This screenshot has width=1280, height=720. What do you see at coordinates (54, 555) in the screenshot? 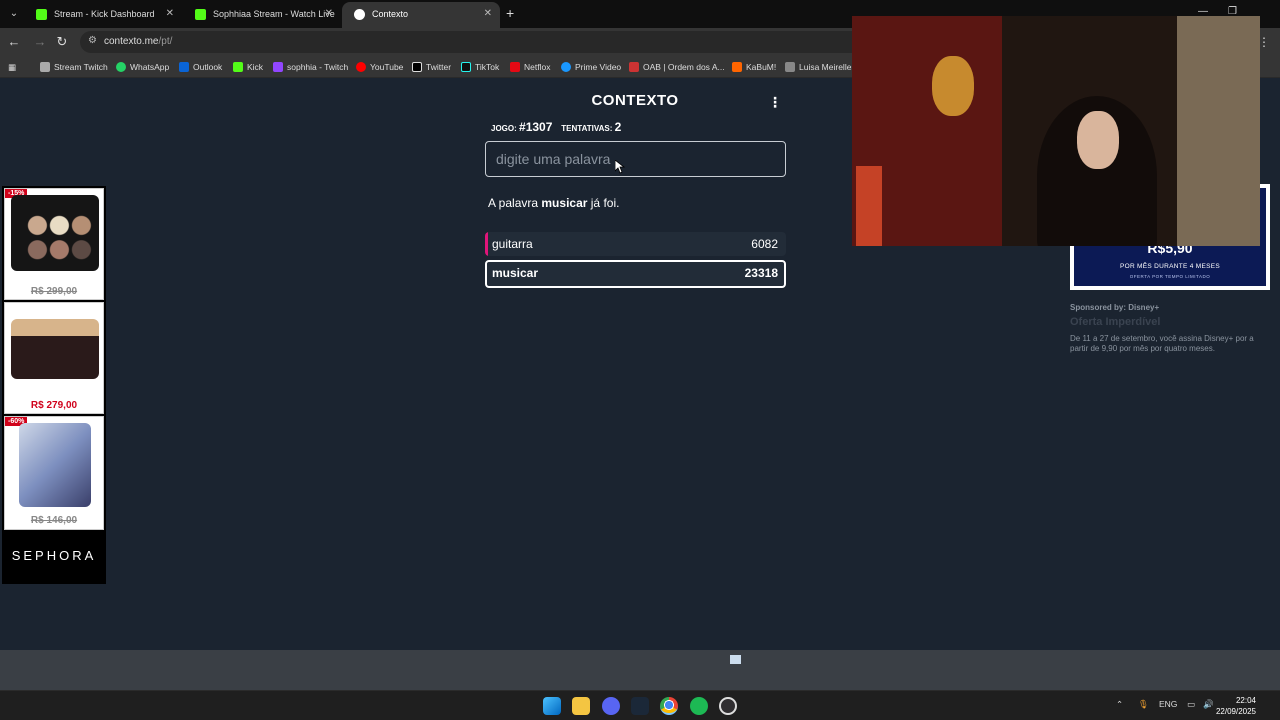
I see `sephora-logo: SEPHORA` at bounding box center [54, 555].